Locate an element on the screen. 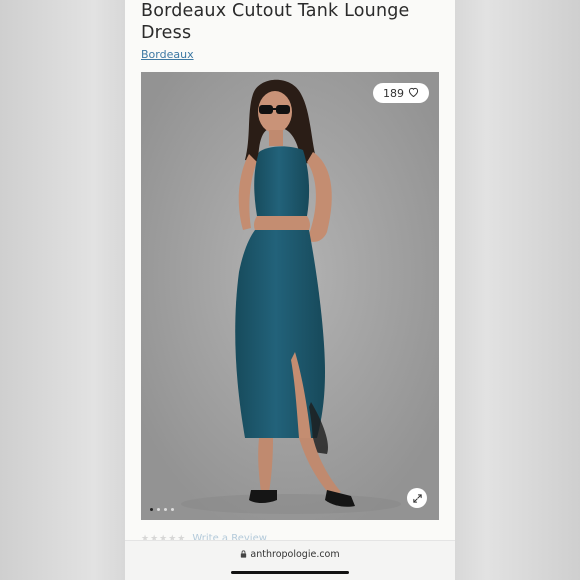 The width and height of the screenshot is (580, 580). product-title: Bordeaux Cutout Tank Lounge Dress is located at coordinates (275, 22).